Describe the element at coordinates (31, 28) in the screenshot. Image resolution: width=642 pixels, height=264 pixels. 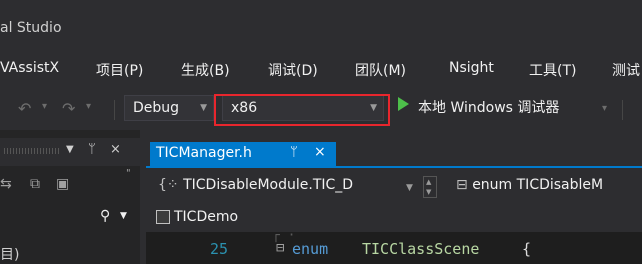
I see `window-title: al Studio` at that location.